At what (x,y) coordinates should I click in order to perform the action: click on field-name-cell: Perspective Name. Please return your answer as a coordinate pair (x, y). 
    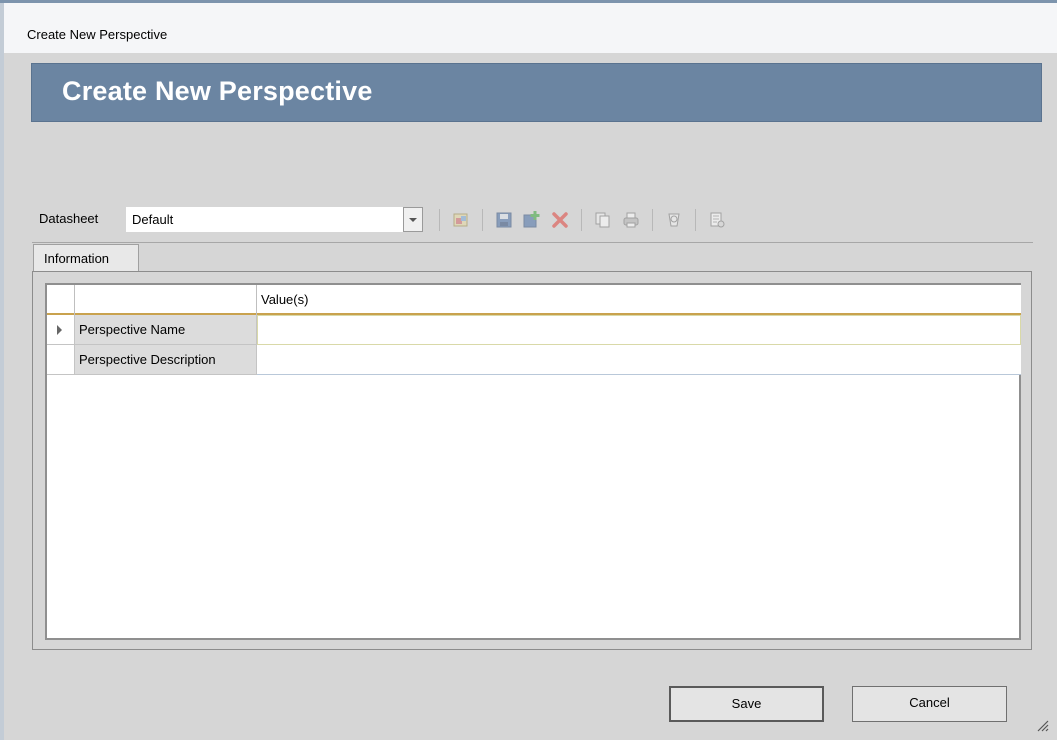
    Looking at the image, I should click on (166, 330).